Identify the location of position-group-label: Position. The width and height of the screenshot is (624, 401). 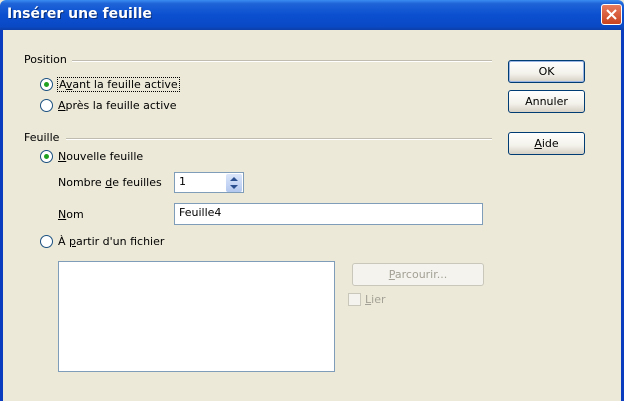
(45, 59).